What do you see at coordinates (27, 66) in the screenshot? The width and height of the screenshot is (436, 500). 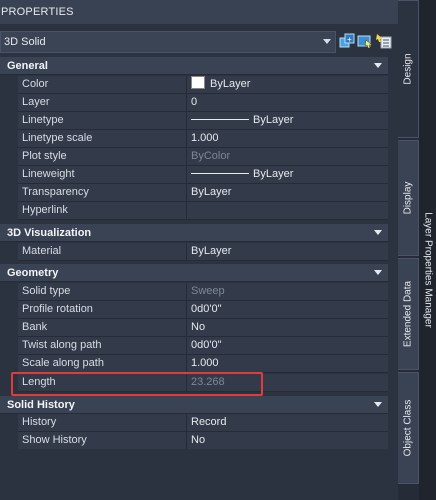 I see `section-general-label: General` at bounding box center [27, 66].